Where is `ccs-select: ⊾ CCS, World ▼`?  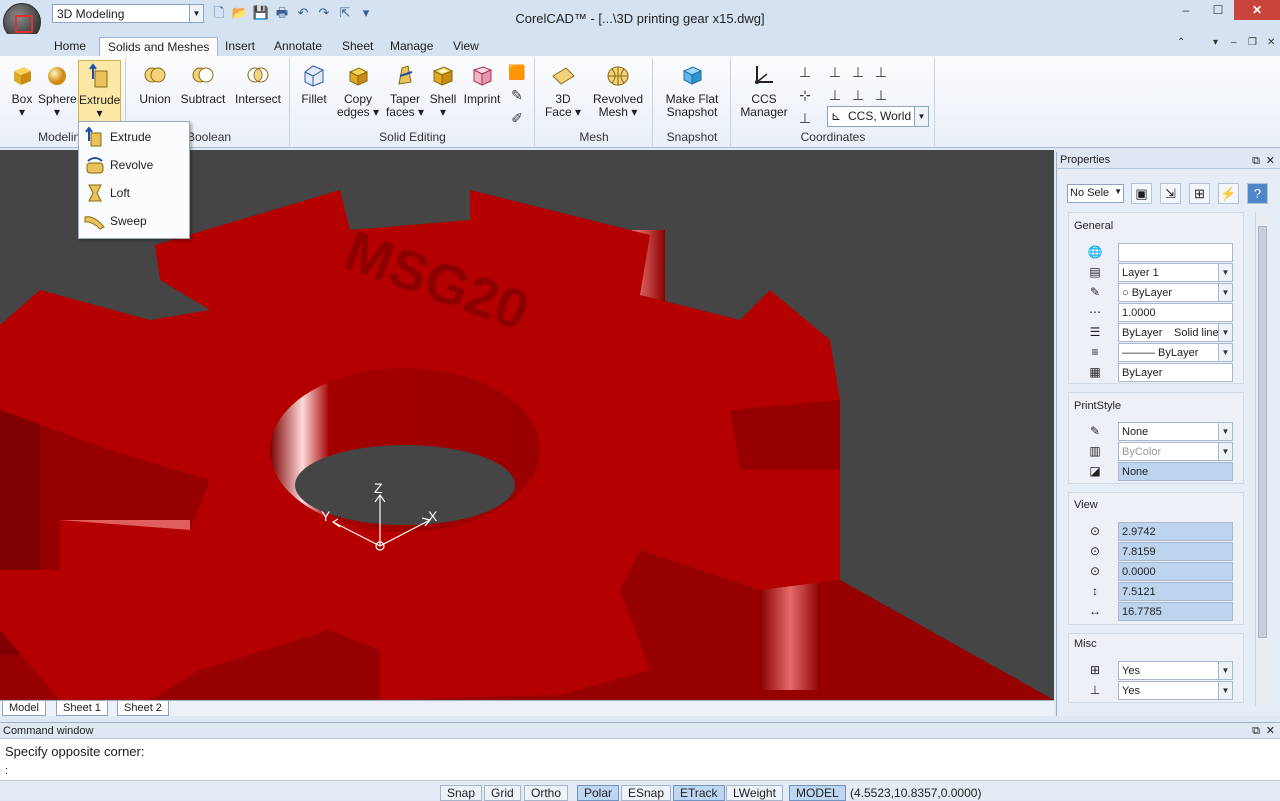
ccs-select: ⊾ CCS, World ▼ is located at coordinates (878, 116).